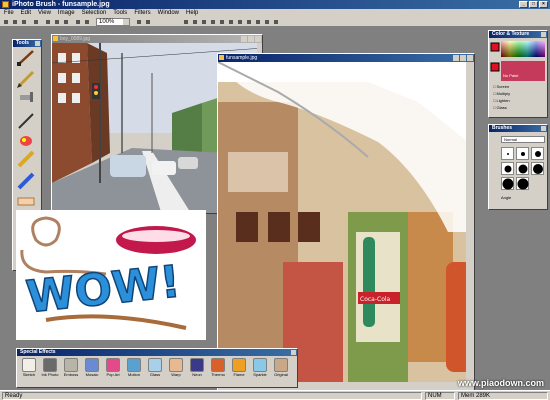 This screenshot has width=550, height=400. What do you see at coordinates (242, 58) in the screenshot?
I see `doc-front-title: funsample.jpg` at bounding box center [242, 58].